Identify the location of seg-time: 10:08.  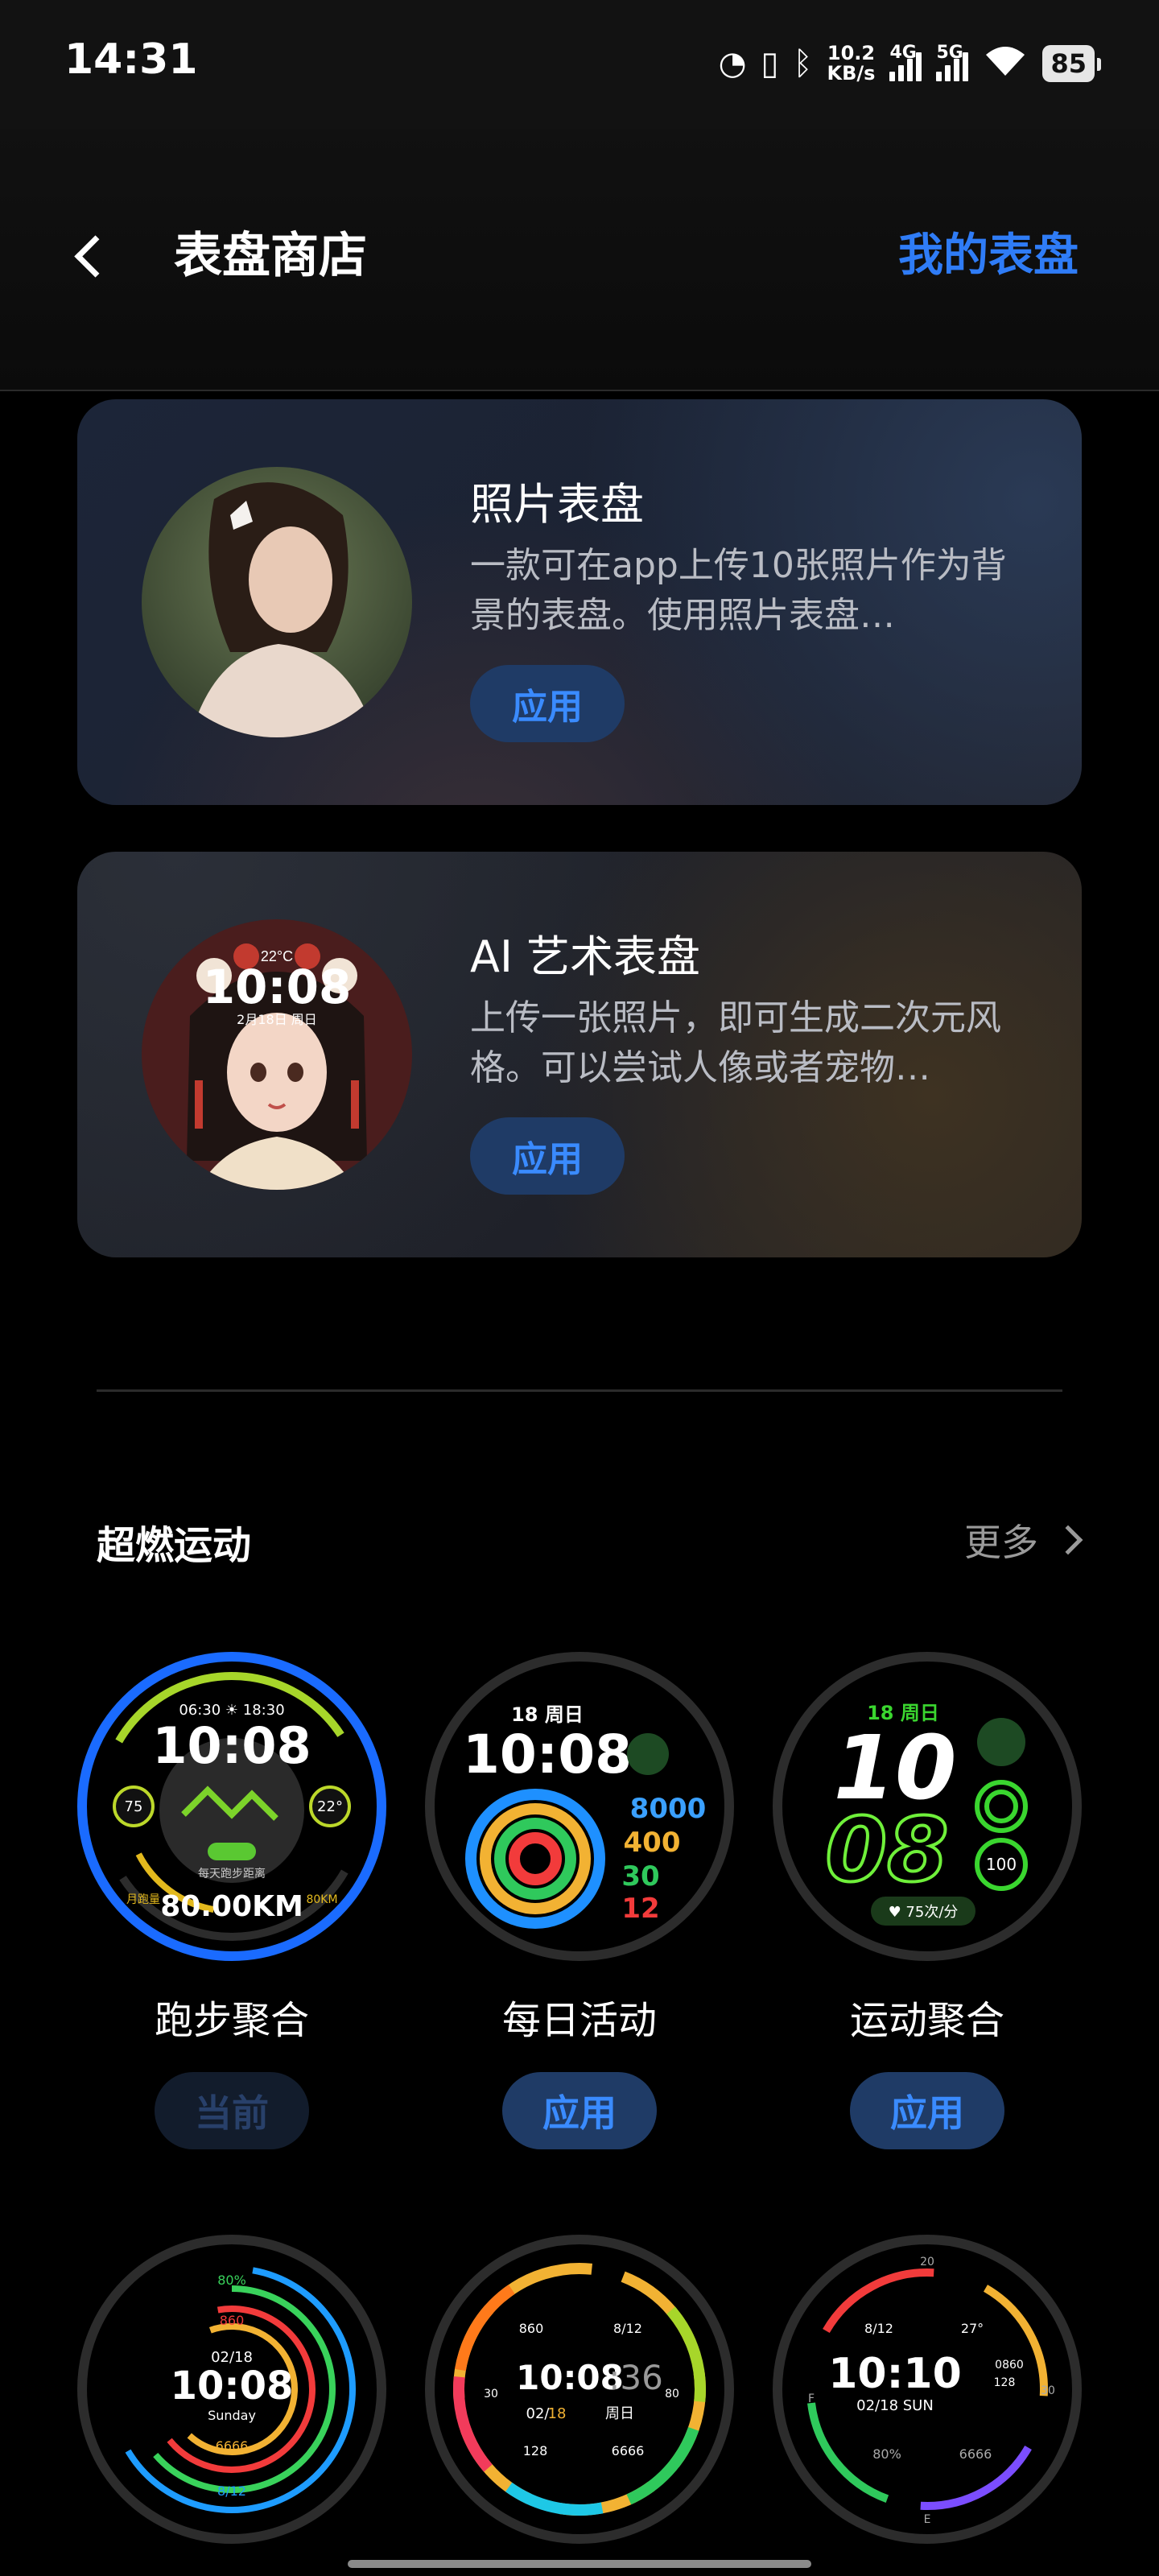
(570, 2377).